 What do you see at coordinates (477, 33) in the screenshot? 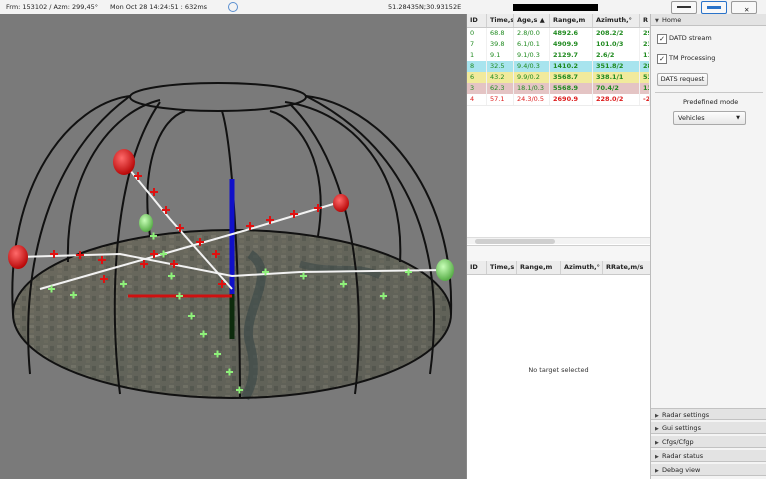
I see `cell-id: 0` at bounding box center [477, 33].